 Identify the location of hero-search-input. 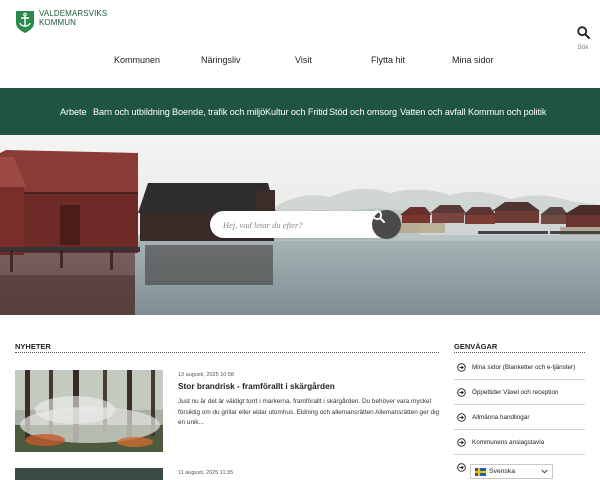
(293, 224).